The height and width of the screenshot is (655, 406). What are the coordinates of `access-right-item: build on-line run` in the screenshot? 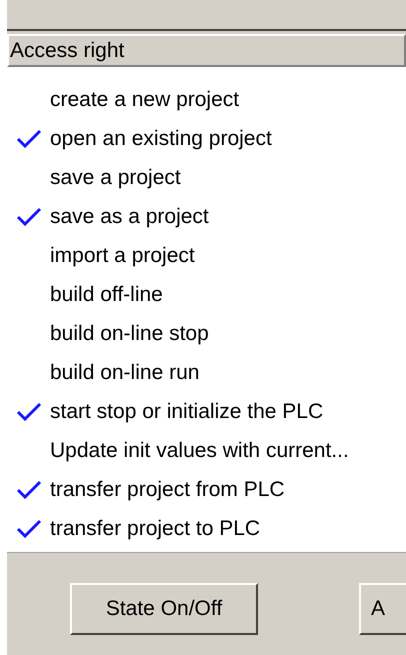 It's located at (125, 372).